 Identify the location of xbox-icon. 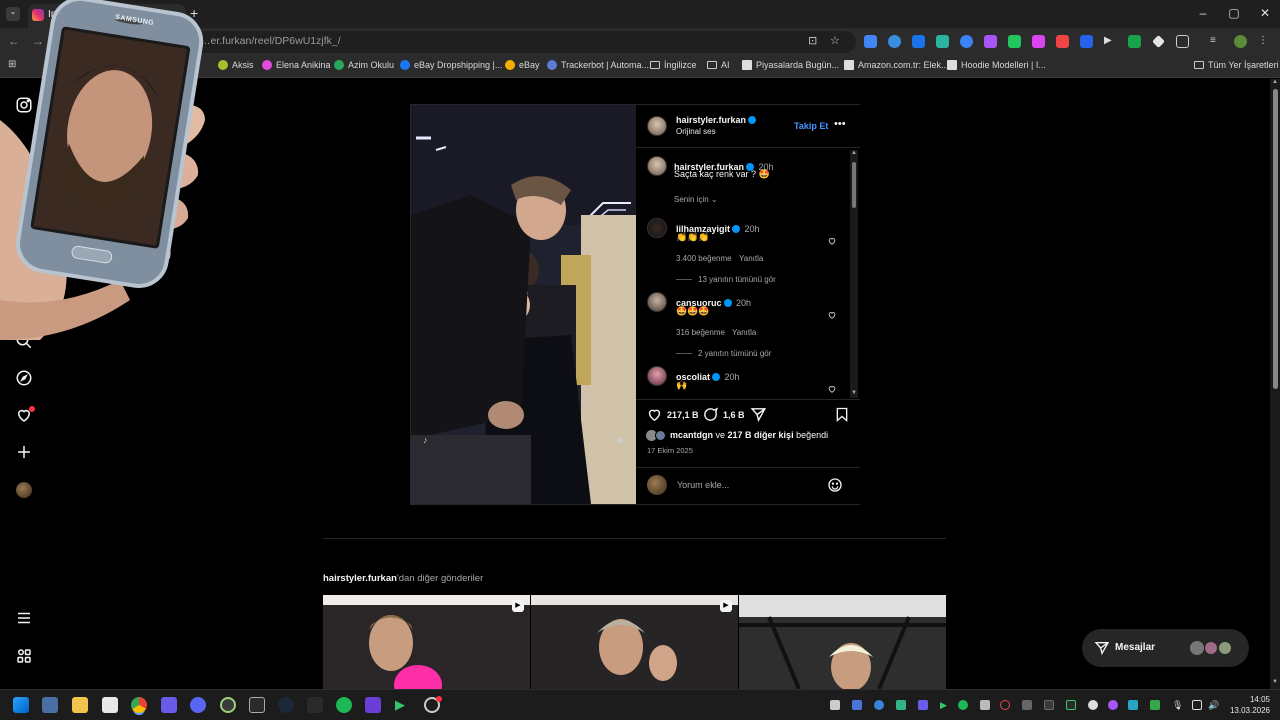
(228, 705).